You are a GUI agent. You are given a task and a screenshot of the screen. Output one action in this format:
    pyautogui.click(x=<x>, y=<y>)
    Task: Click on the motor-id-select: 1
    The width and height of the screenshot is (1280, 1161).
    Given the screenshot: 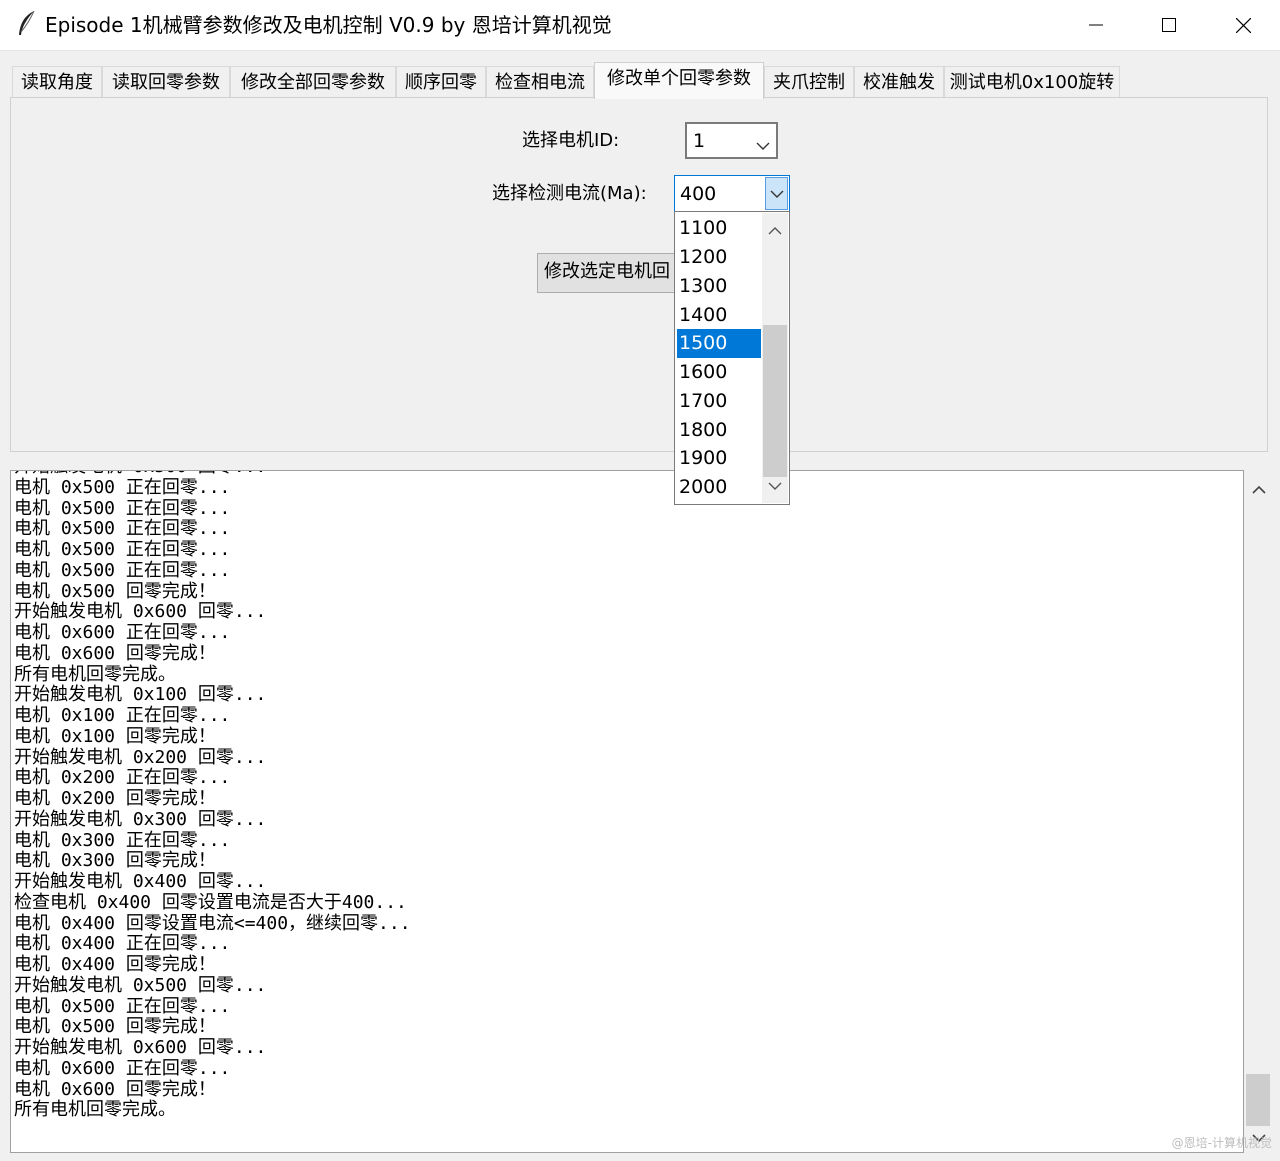 What is the action you would take?
    pyautogui.click(x=731, y=140)
    